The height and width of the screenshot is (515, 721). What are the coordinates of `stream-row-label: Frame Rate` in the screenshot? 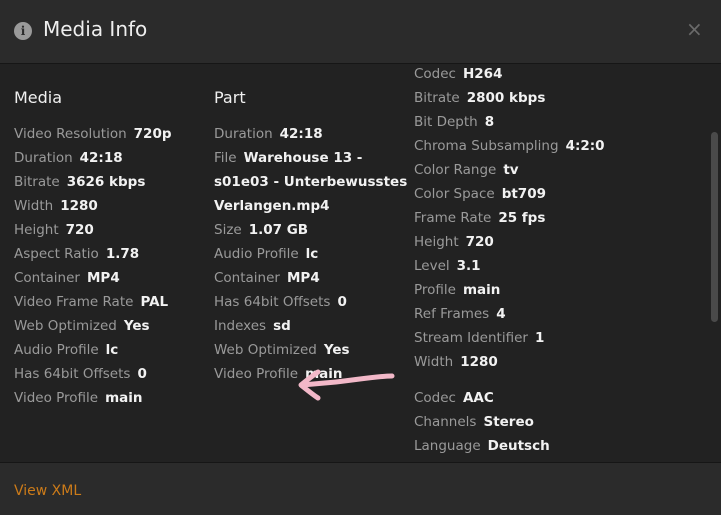 It's located at (453, 218).